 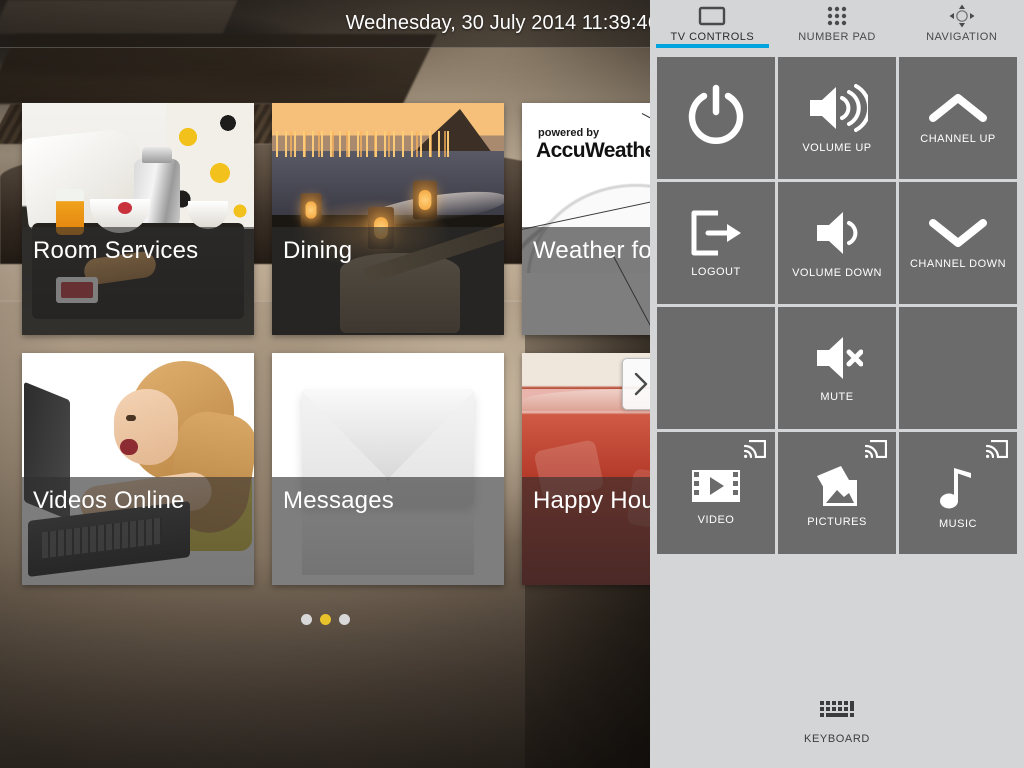 What do you see at coordinates (716, 233) in the screenshot?
I see `logout-icon` at bounding box center [716, 233].